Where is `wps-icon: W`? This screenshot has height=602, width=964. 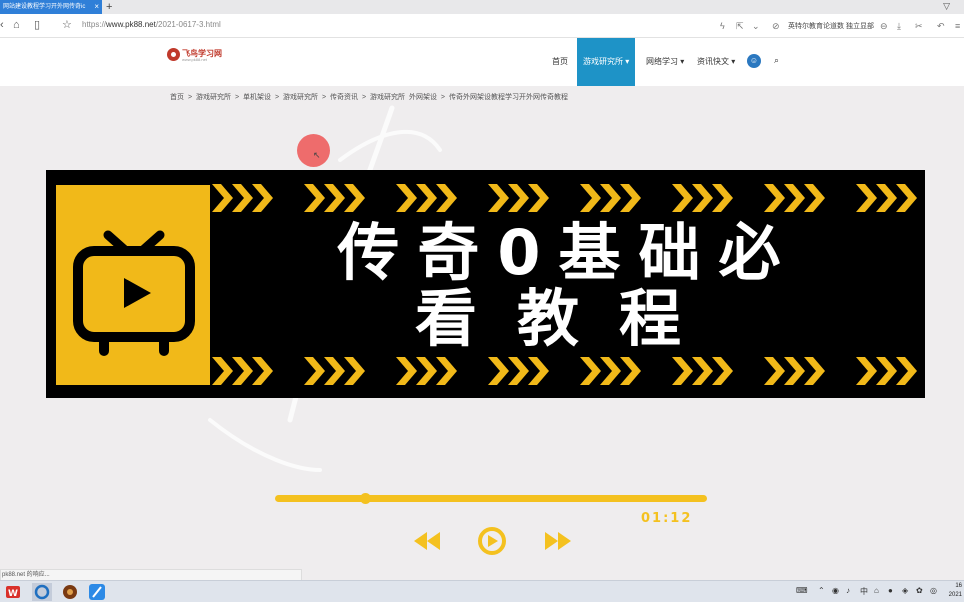
wps-icon: W is located at coordinates (13, 592).